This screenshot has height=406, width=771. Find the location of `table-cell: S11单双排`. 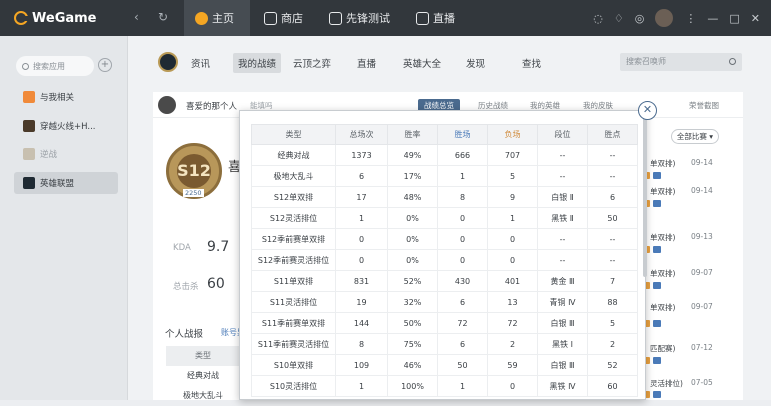

table-cell: S11单双排 is located at coordinates (293, 281).